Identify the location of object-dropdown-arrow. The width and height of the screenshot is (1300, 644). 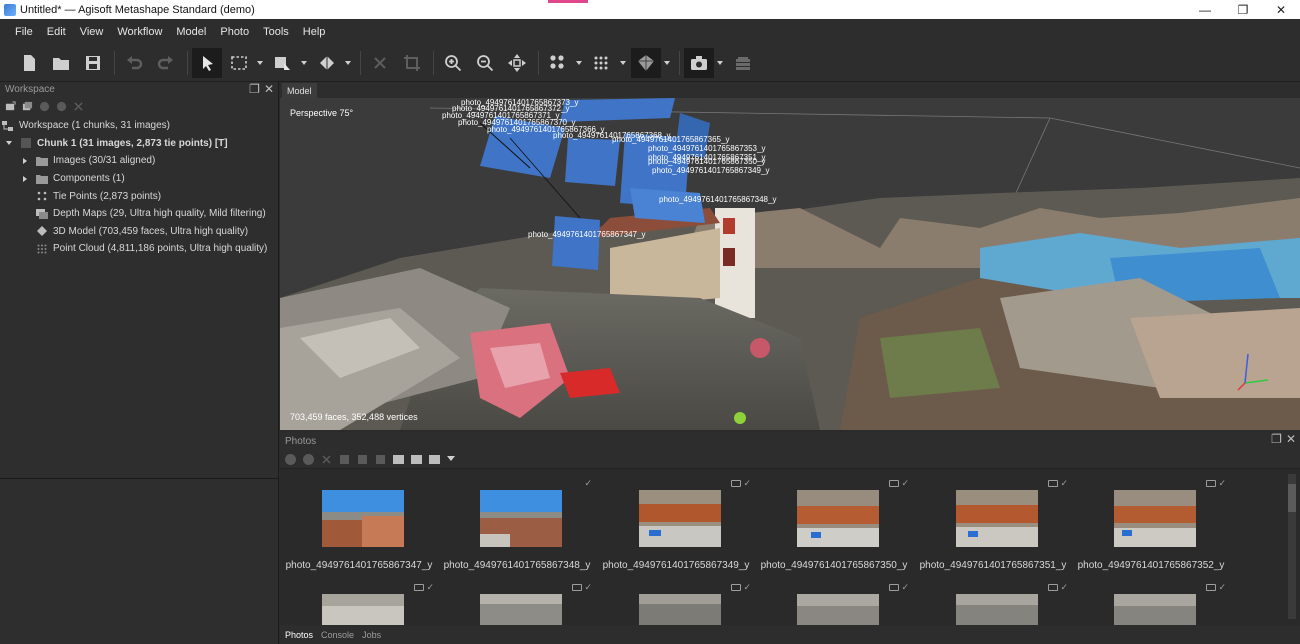
(348, 63).